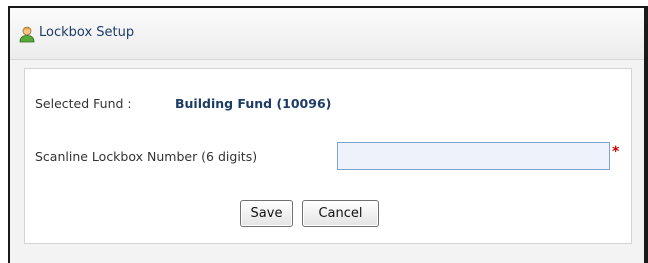  What do you see at coordinates (146, 156) in the screenshot?
I see `scanline-lockbox-label: Scanline Lockbox Number (6 digits)` at bounding box center [146, 156].